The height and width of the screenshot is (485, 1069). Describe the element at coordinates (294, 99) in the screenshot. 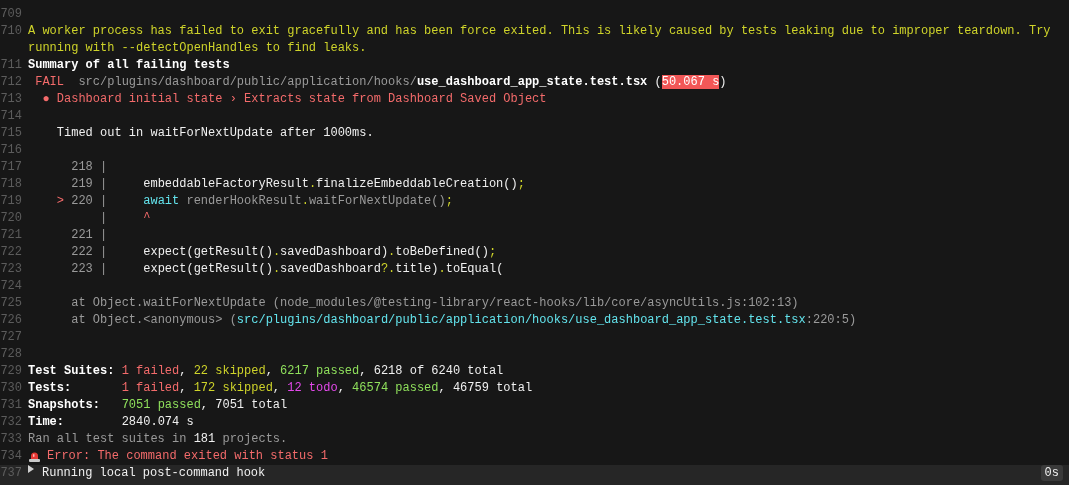

I see `log-line: ● Dashboard initial state › Extracts state from Dashboard Saved Object` at that location.